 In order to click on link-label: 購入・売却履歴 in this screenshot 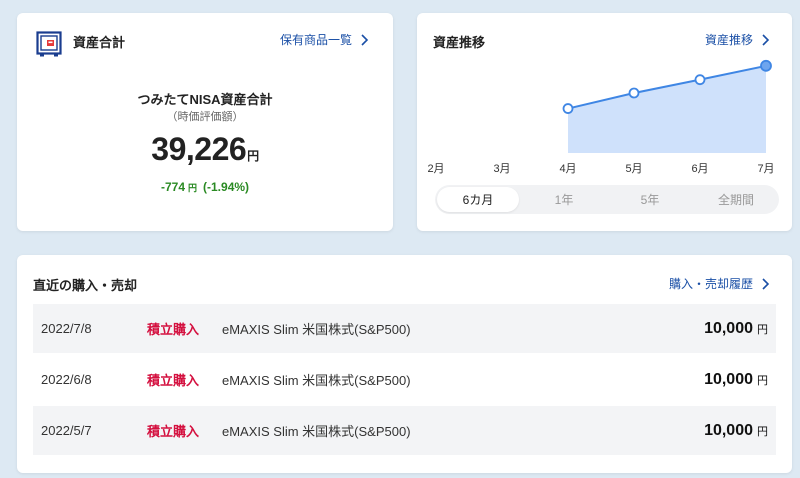, I will do `click(711, 284)`.